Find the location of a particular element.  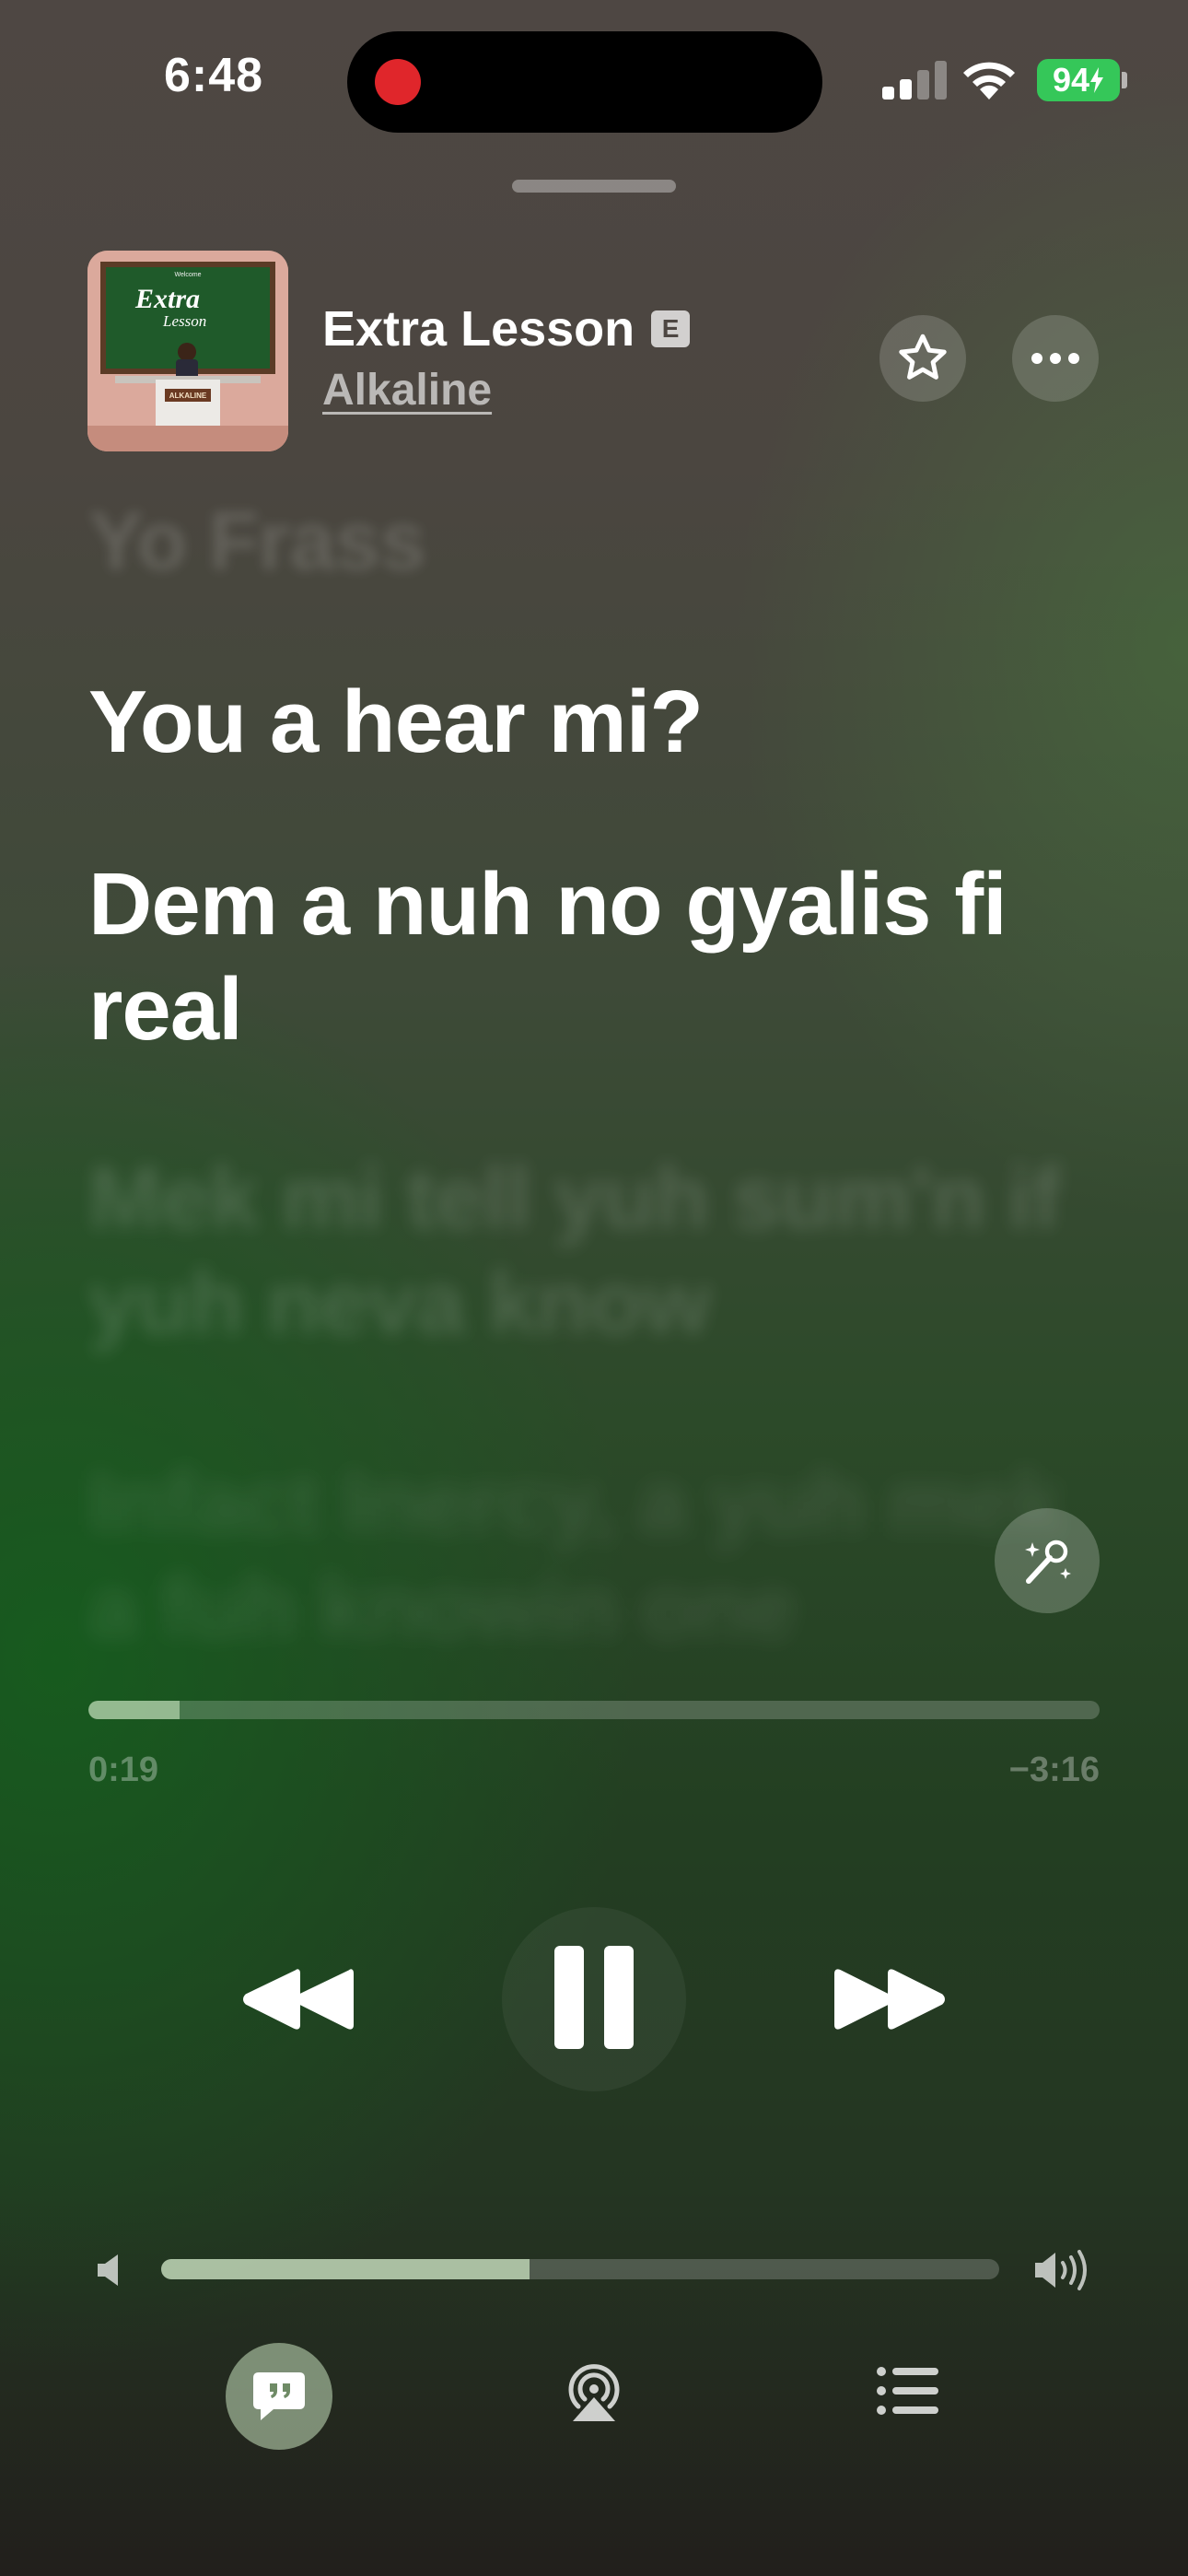

ellipsis-icon is located at coordinates (1055, 358).